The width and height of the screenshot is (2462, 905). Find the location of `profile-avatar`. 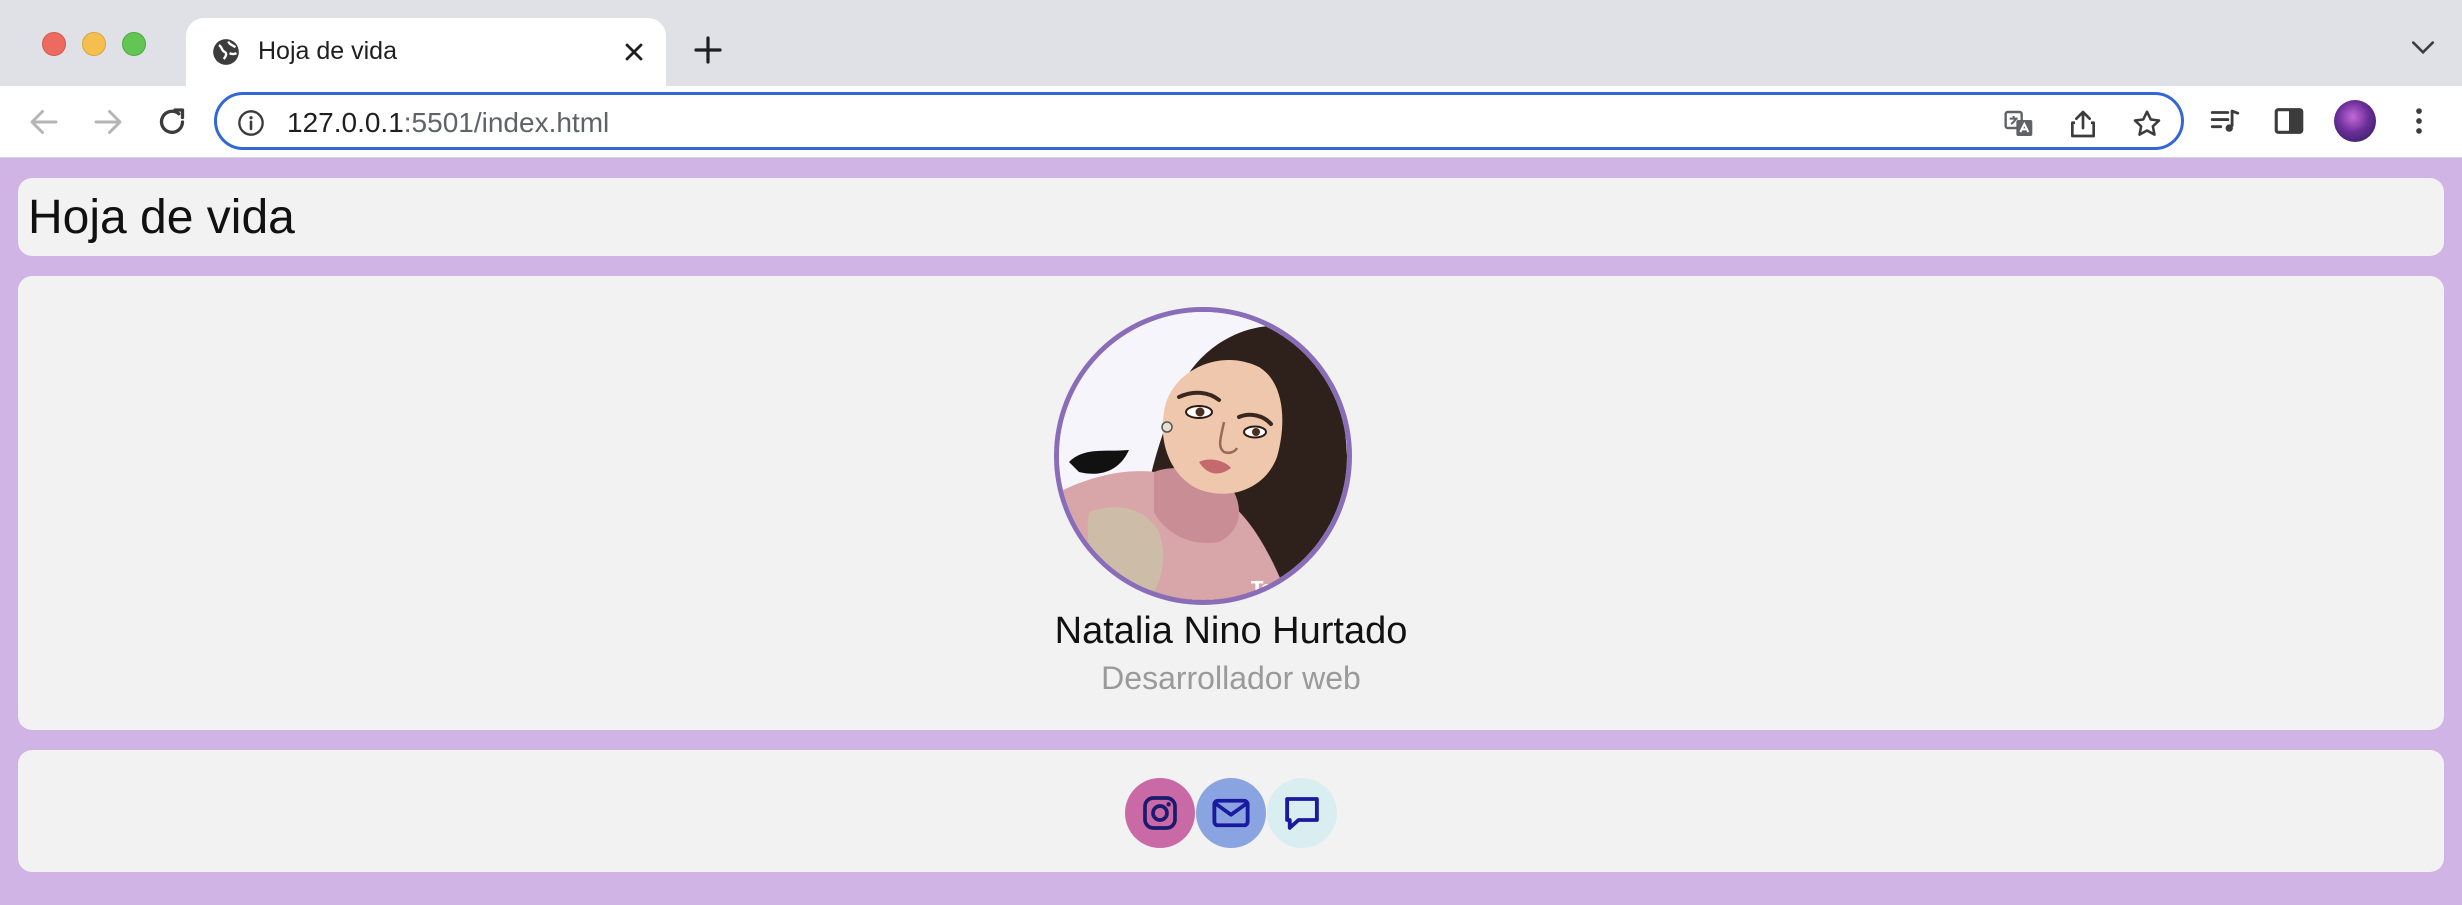

profile-avatar is located at coordinates (2355, 121).